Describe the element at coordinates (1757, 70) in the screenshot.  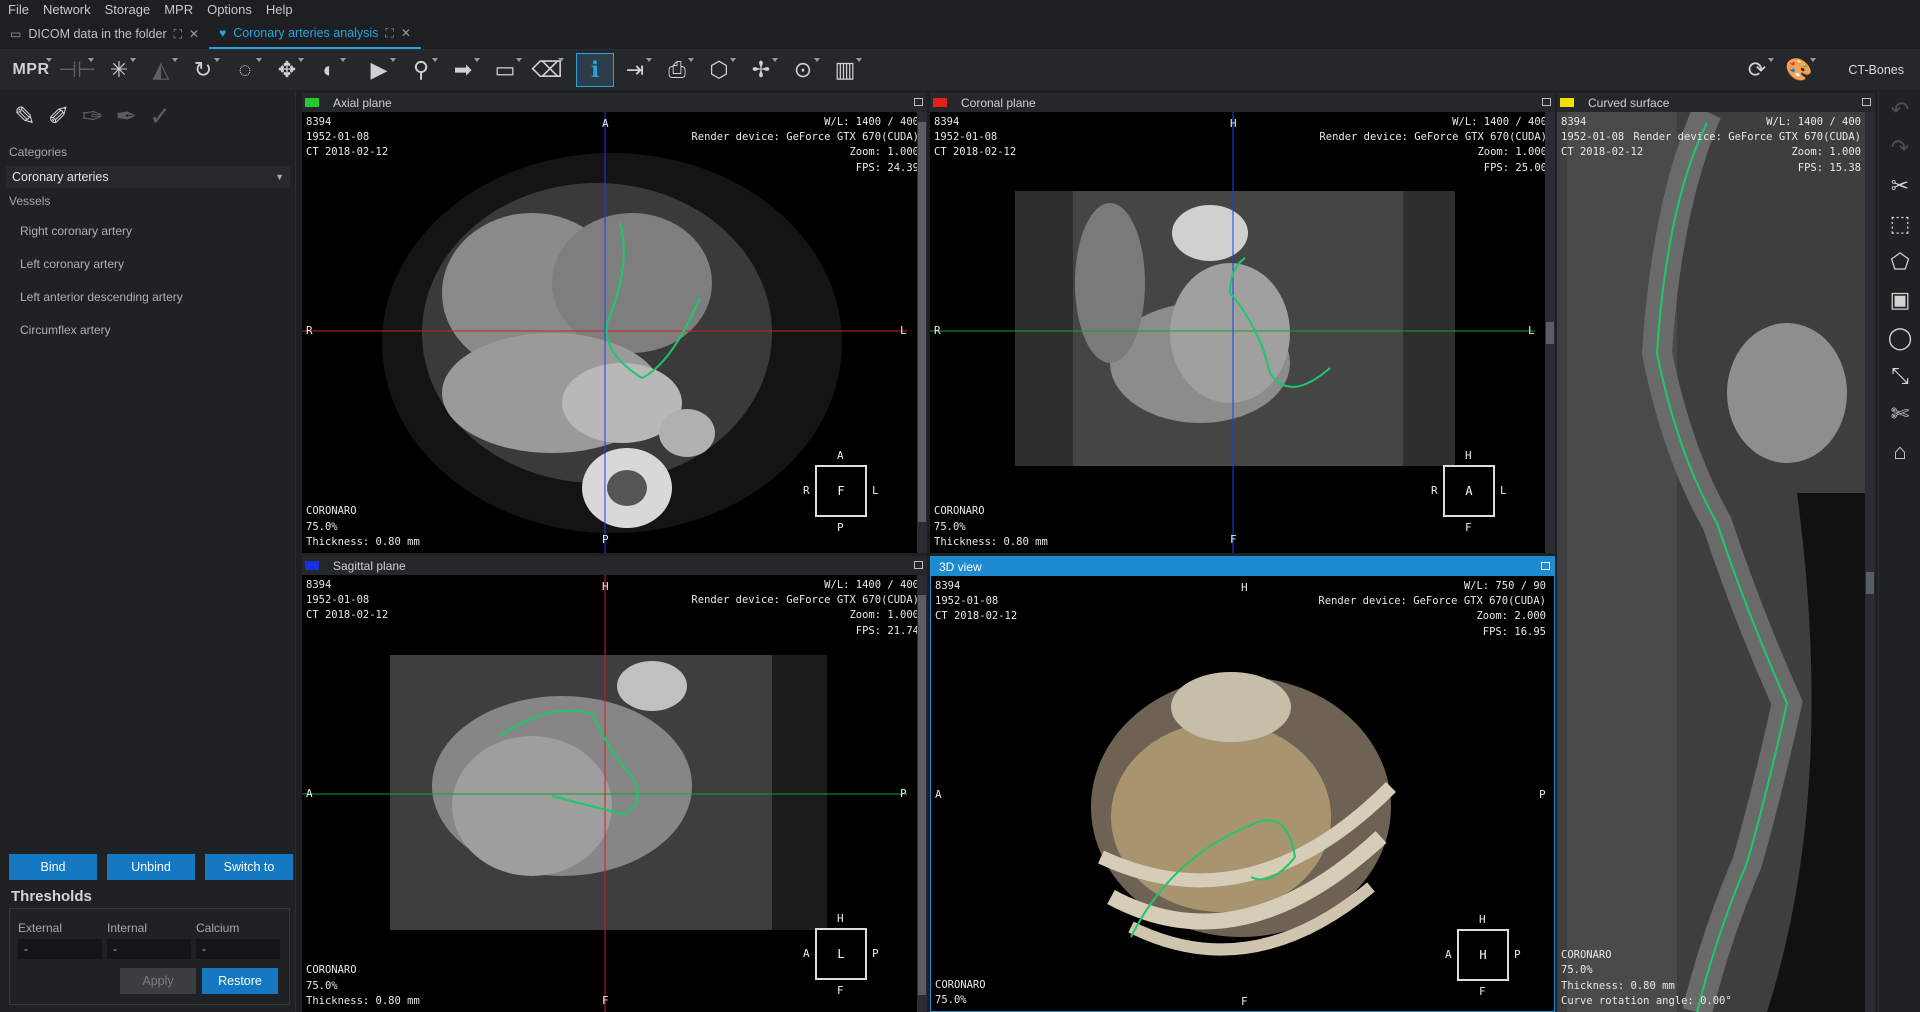
I see `settings-icon: ⟳` at that location.